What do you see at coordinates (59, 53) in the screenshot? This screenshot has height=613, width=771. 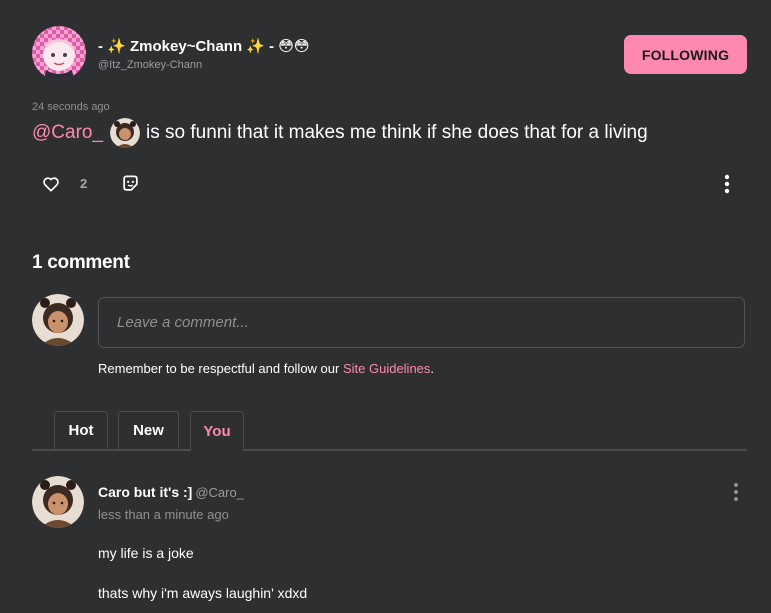 I see `post-author-avatar` at bounding box center [59, 53].